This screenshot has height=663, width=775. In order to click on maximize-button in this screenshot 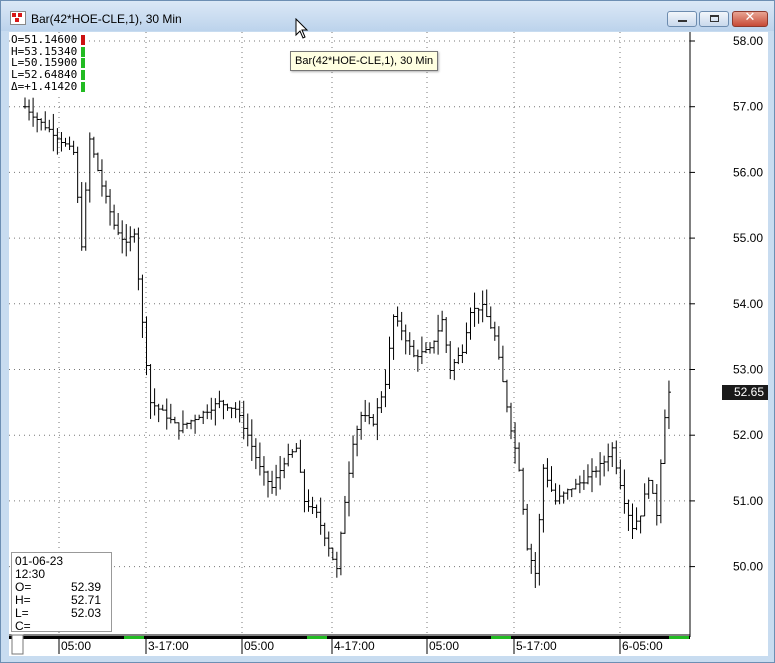, I will do `click(714, 19)`.